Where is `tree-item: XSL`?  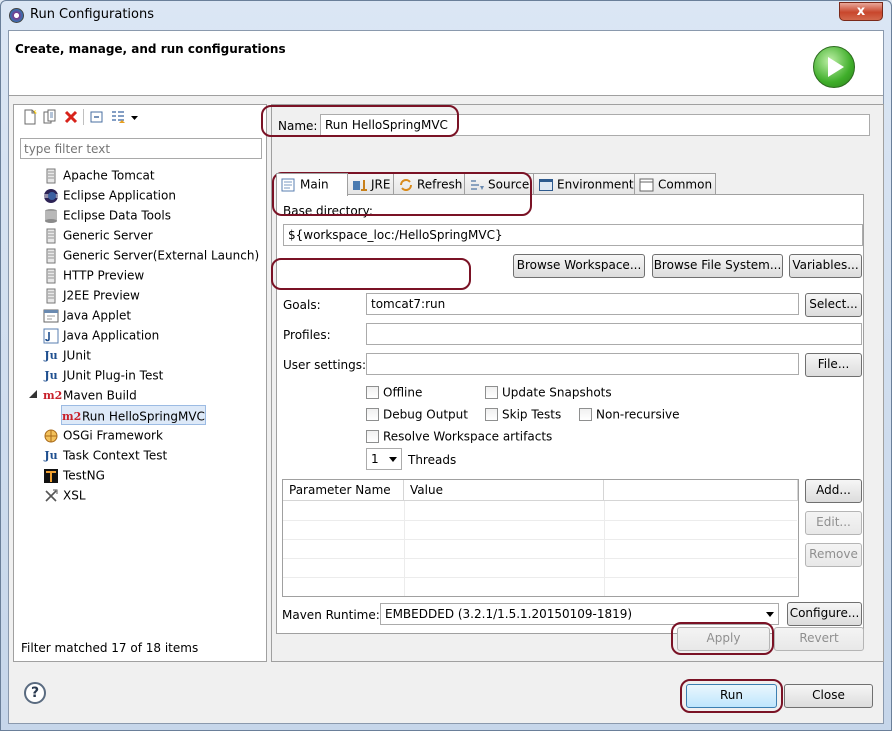 tree-item: XSL is located at coordinates (64, 495).